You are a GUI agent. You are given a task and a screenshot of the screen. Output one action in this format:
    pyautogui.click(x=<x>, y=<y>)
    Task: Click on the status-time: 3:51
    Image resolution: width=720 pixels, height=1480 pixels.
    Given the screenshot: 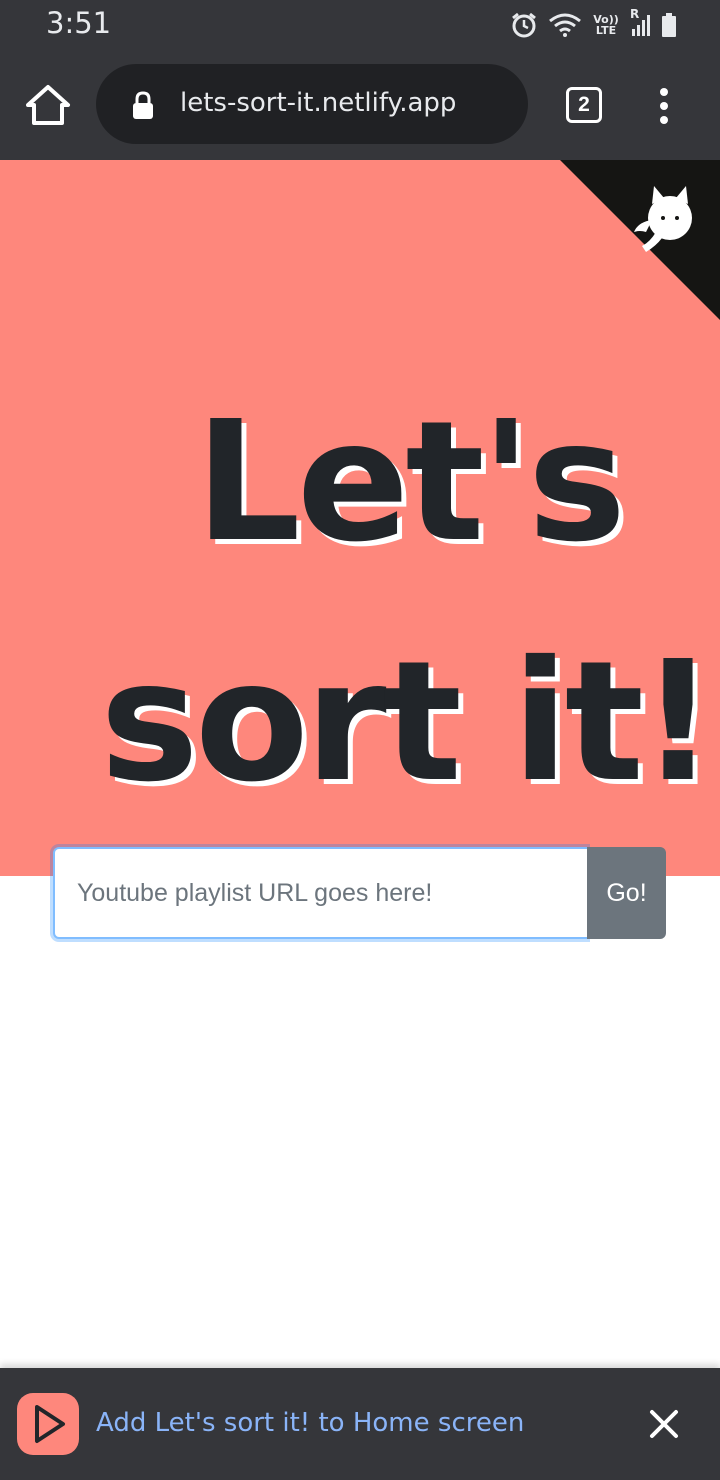 What is the action you would take?
    pyautogui.click(x=79, y=23)
    